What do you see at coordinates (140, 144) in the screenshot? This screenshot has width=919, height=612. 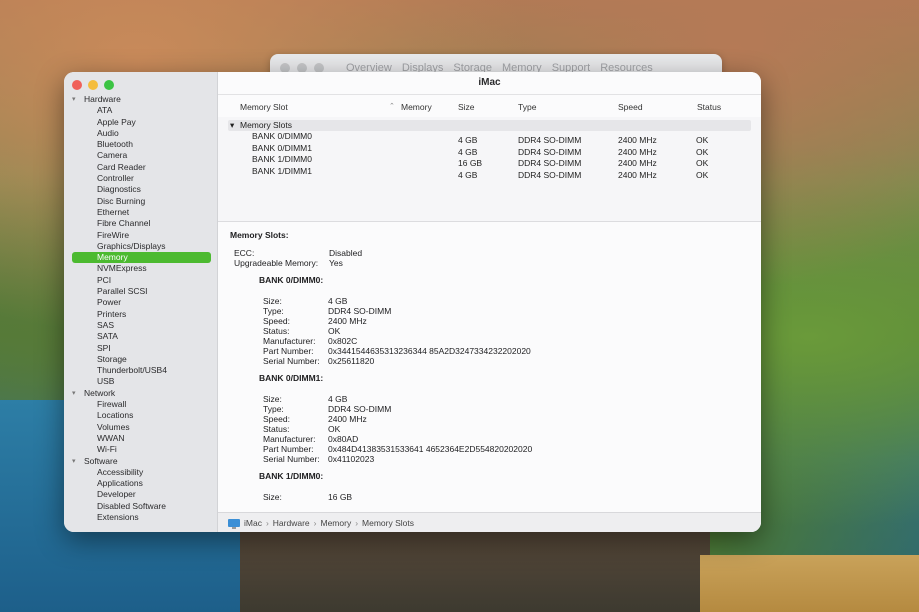 I see `sidebar-item-bluetooth: Bluetooth` at bounding box center [140, 144].